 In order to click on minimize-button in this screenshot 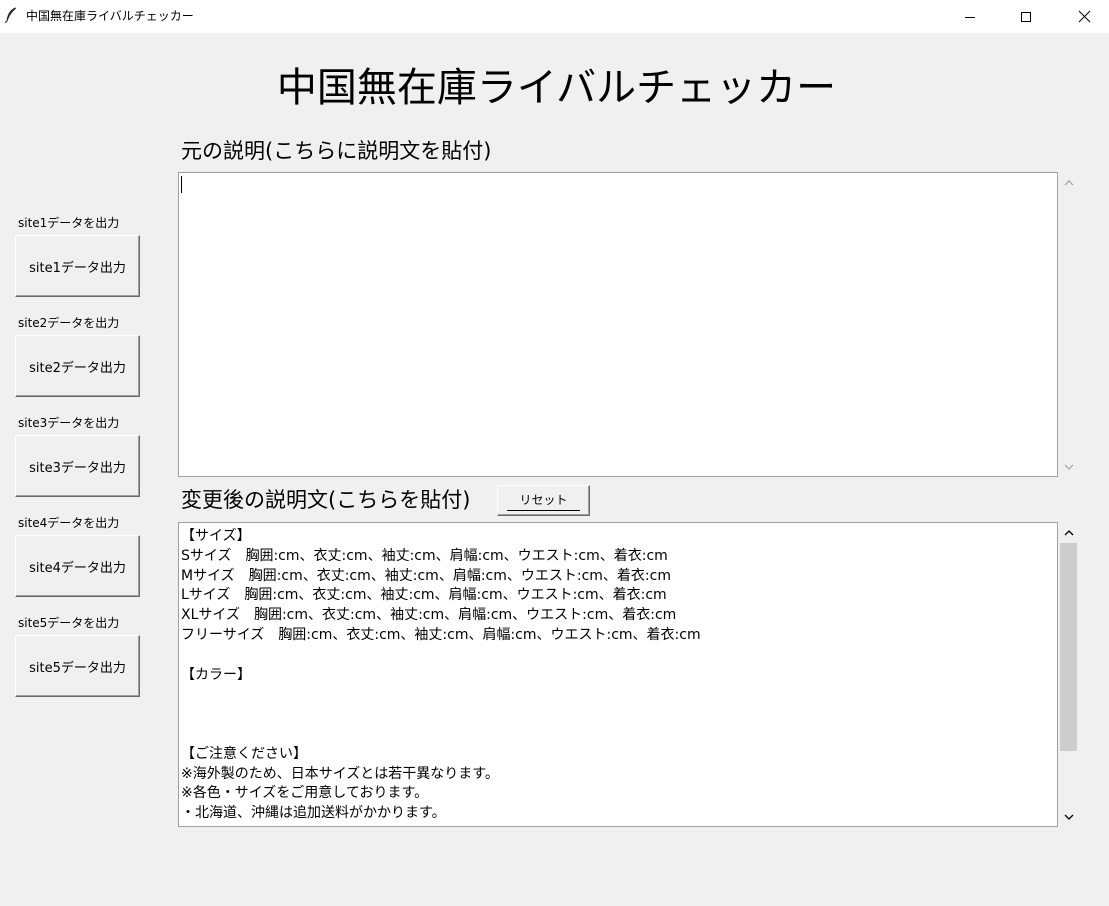, I will do `click(970, 16)`.